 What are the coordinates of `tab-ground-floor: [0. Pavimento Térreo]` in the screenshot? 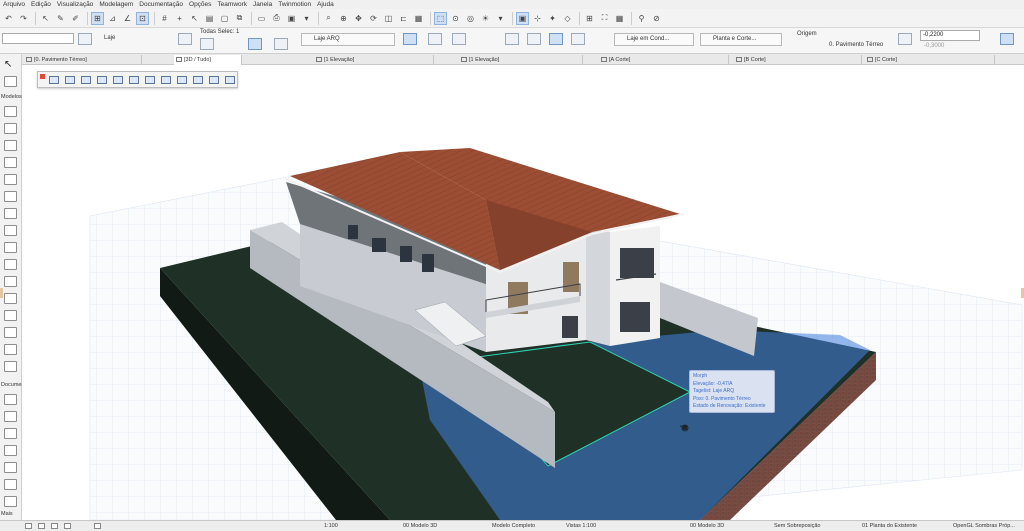 It's located at (83, 60).